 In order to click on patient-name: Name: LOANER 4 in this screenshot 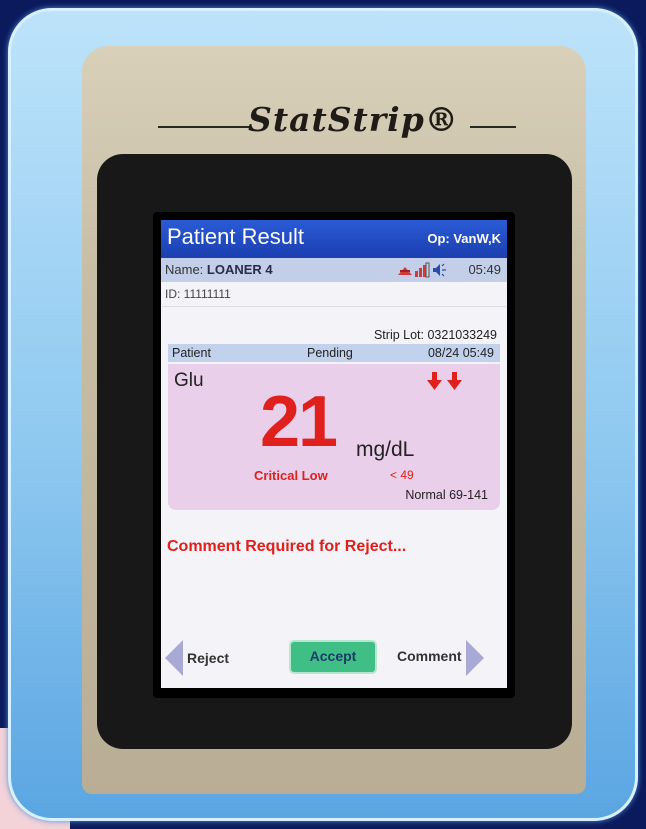, I will do `click(219, 269)`.